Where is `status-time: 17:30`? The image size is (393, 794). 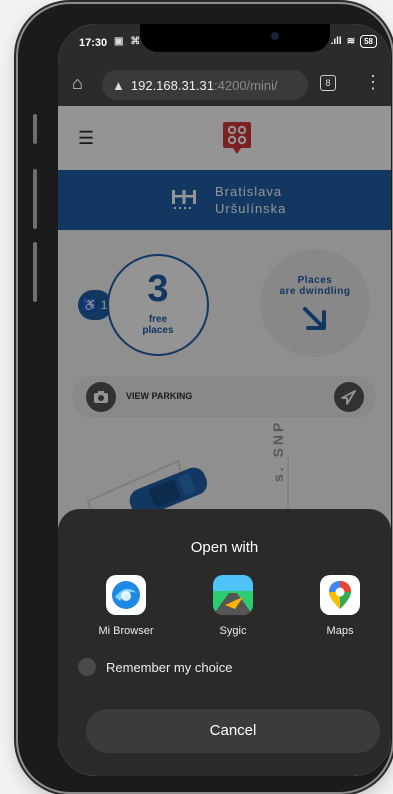 status-time: 17:30 is located at coordinates (93, 43).